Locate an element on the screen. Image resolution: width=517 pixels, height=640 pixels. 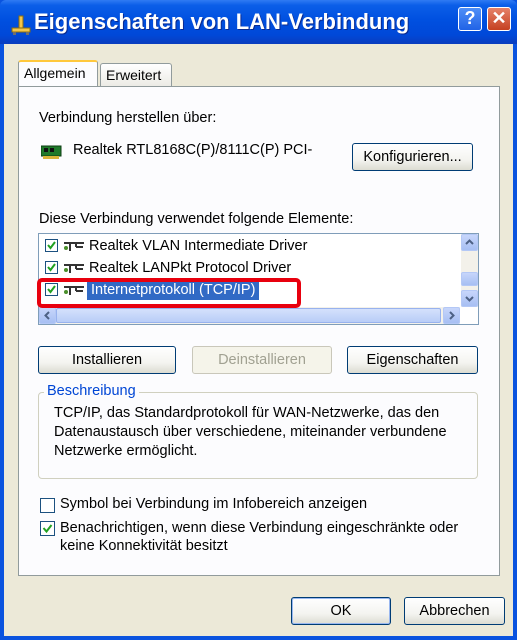
title-bar: Eigenschaften von LAN-Verbindung ? ✕ is located at coordinates (258, 22).